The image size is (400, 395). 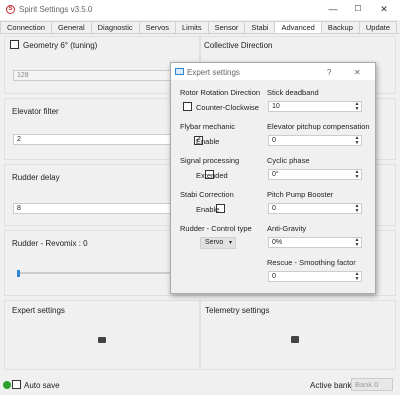 What do you see at coordinates (311, 262) in the screenshot?
I see `rescue-smoothing-label: Rescue - Smoothing factor` at bounding box center [311, 262].